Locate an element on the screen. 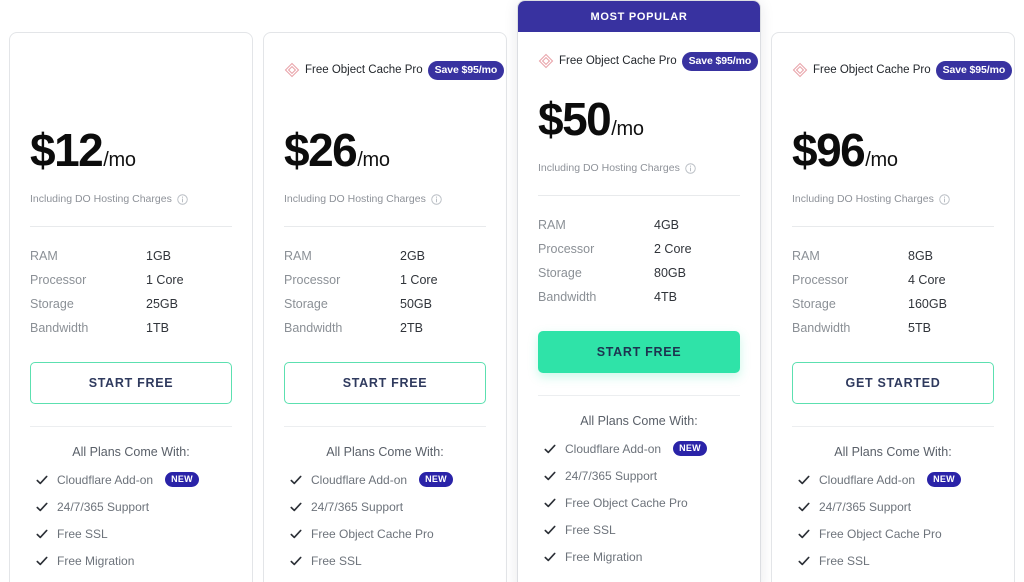 Image resolution: width=1024 pixels, height=582 pixels. diamond-icon is located at coordinates (292, 70).